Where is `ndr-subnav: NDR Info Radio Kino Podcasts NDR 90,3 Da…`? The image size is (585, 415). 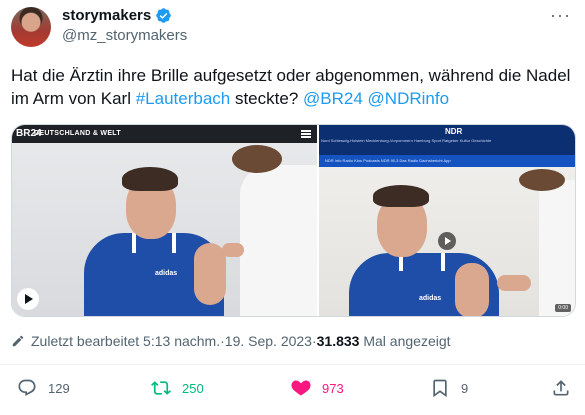
ndr-subnav: NDR Info Radio Kino Podcasts NDR 90,3 Da… is located at coordinates (388, 160).